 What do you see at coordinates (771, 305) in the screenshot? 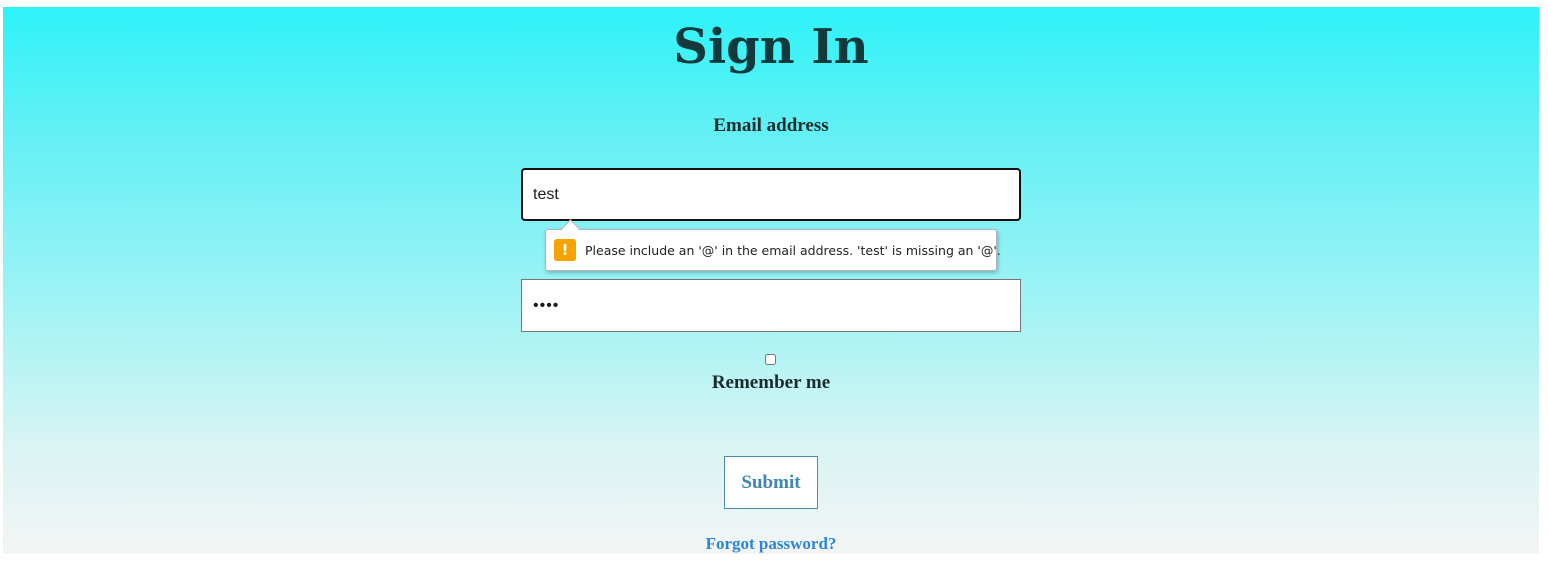
I see `password-field` at bounding box center [771, 305].